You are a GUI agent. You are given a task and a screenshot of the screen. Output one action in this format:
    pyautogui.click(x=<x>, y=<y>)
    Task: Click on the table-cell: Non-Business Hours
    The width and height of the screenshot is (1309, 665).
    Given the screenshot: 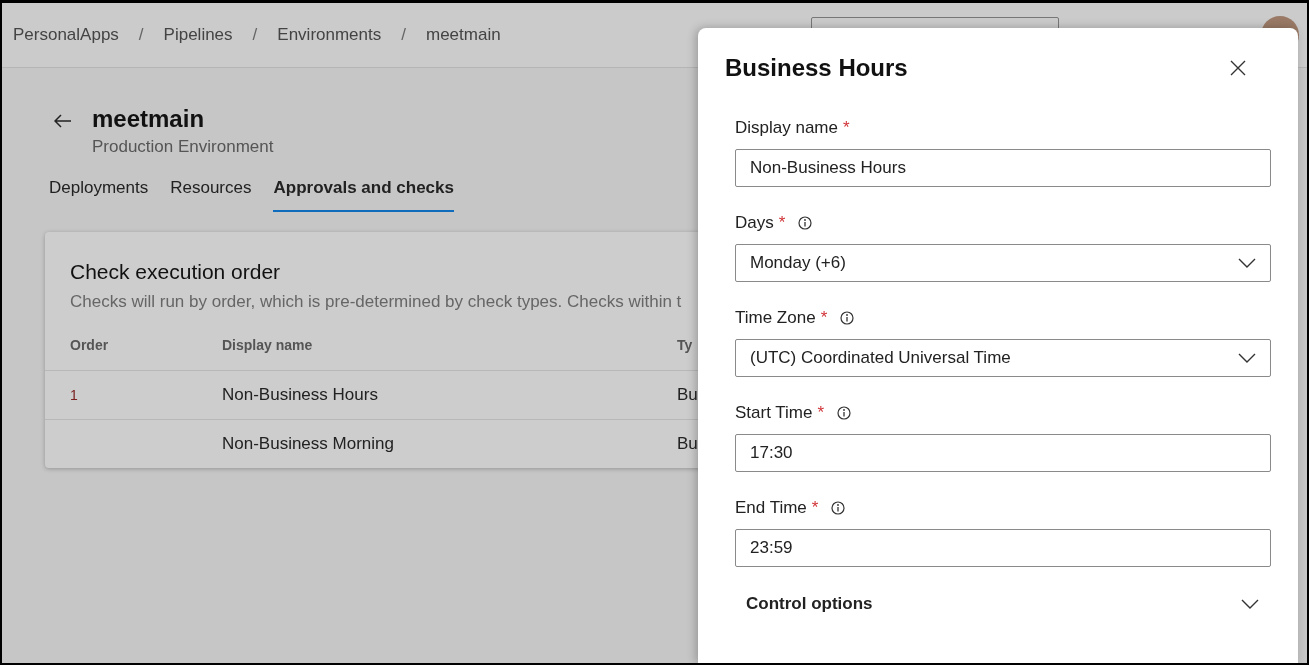 What is the action you would take?
    pyautogui.click(x=300, y=395)
    